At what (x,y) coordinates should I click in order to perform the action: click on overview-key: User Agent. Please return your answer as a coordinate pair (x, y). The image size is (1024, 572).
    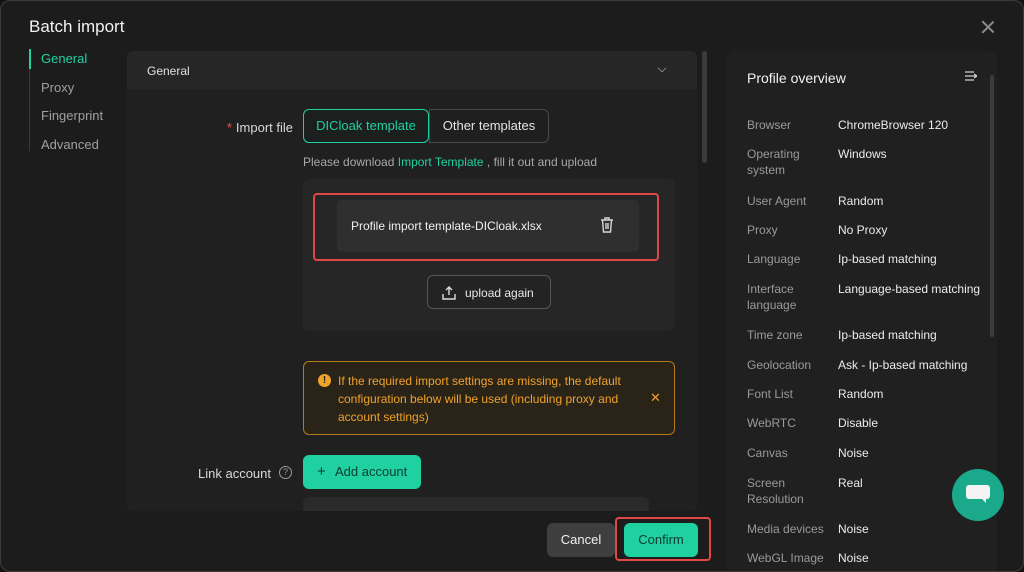
    Looking at the image, I should click on (777, 201).